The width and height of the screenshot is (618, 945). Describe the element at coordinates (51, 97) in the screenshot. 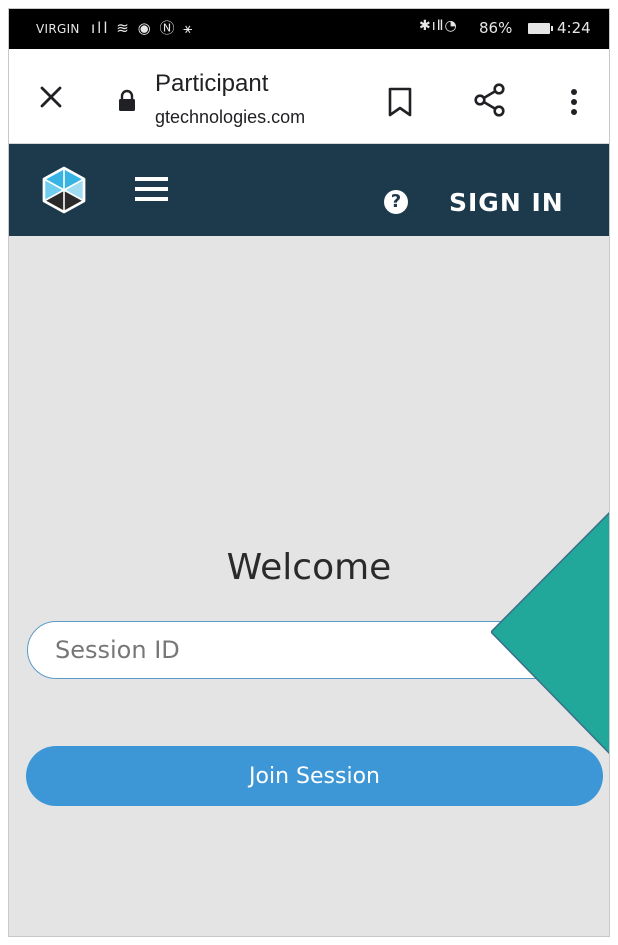

I see `close-icon` at that location.